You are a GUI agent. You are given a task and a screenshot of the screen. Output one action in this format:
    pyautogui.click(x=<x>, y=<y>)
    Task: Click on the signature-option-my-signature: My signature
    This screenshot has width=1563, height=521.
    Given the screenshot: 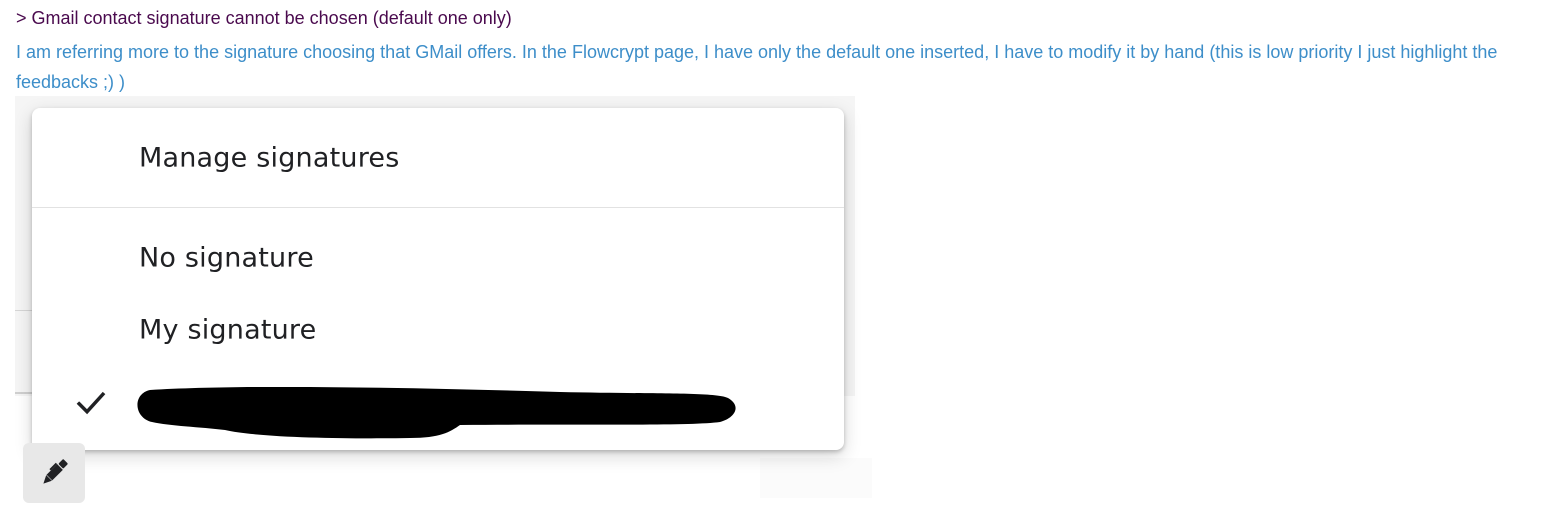 What is the action you would take?
    pyautogui.click(x=438, y=330)
    